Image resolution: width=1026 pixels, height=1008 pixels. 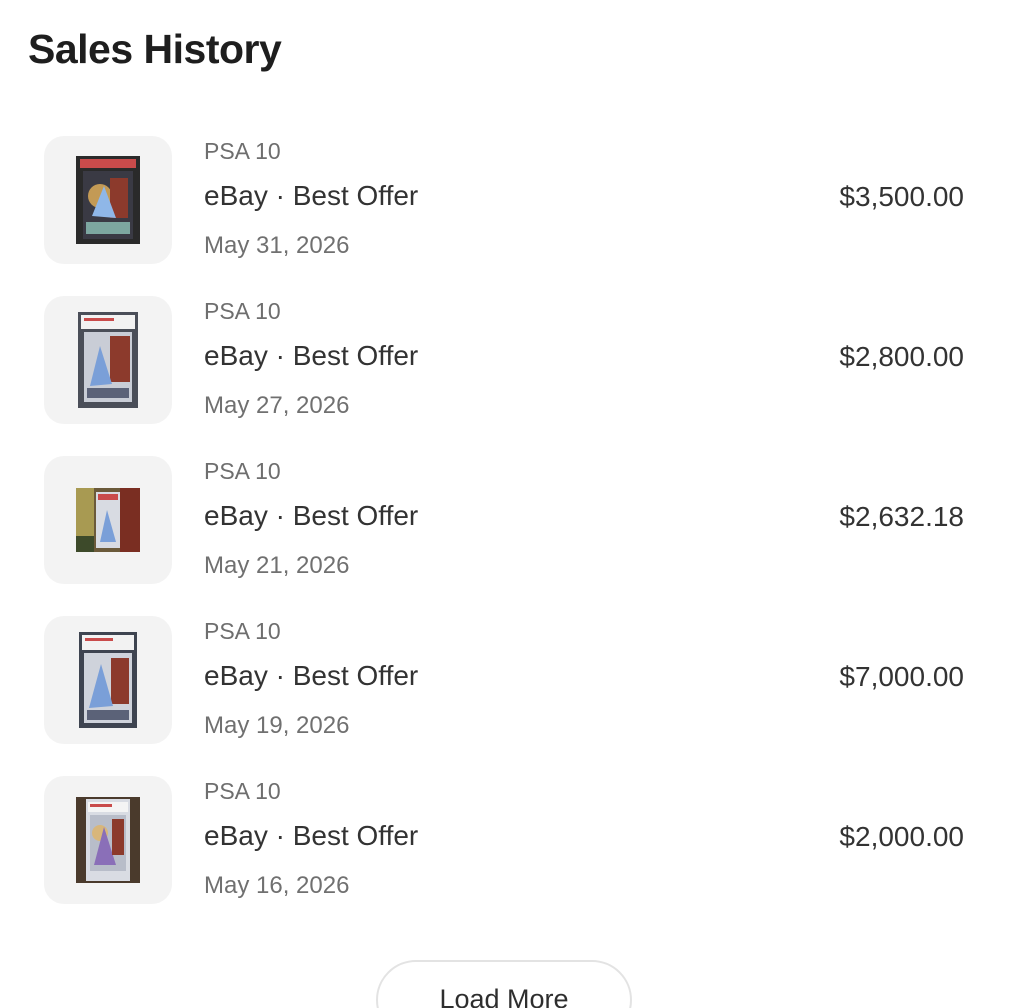 What do you see at coordinates (277, 885) in the screenshot?
I see `sale-date: May 16, 2026` at bounding box center [277, 885].